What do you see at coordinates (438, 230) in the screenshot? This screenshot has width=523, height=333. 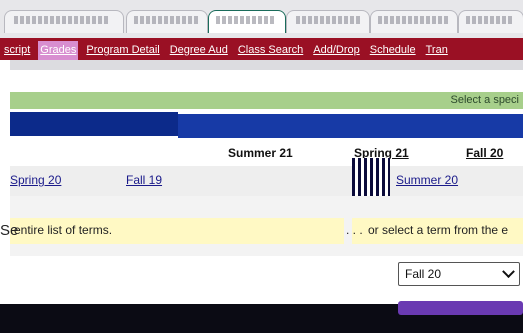 I see `select-term-text: or select a term from the e` at bounding box center [438, 230].